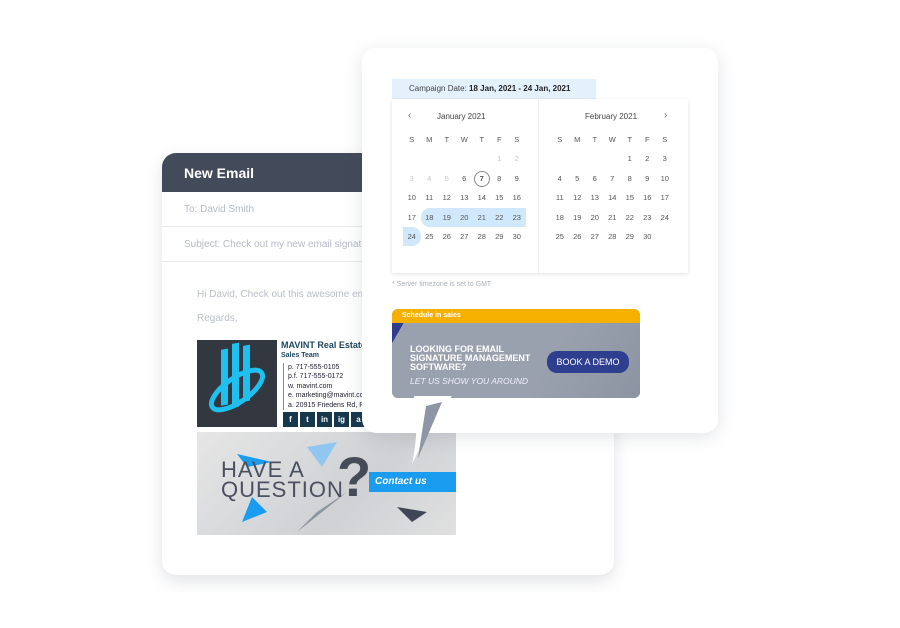 The height and width of the screenshot is (628, 900). Describe the element at coordinates (282, 479) in the screenshot. I see `banner-headline: HAVE A QUESTION` at that location.